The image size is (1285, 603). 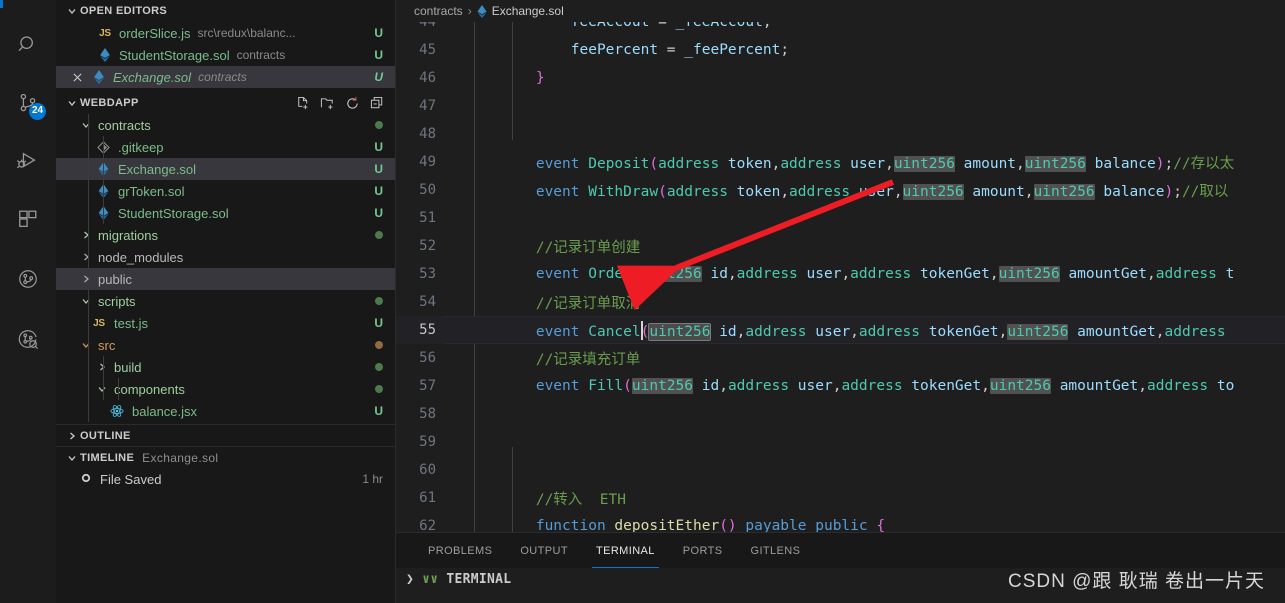 I want to click on explorer-item-label: .gitkeep, so click(x=141, y=147).